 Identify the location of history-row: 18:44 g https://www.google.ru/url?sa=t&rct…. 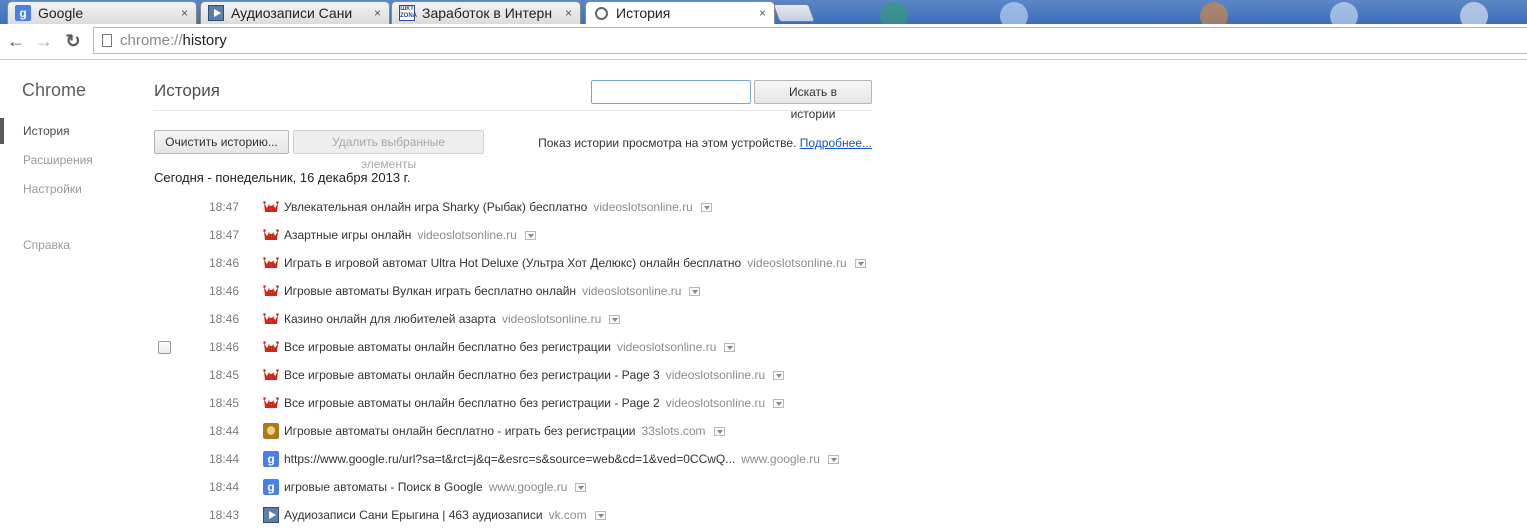
(514, 459).